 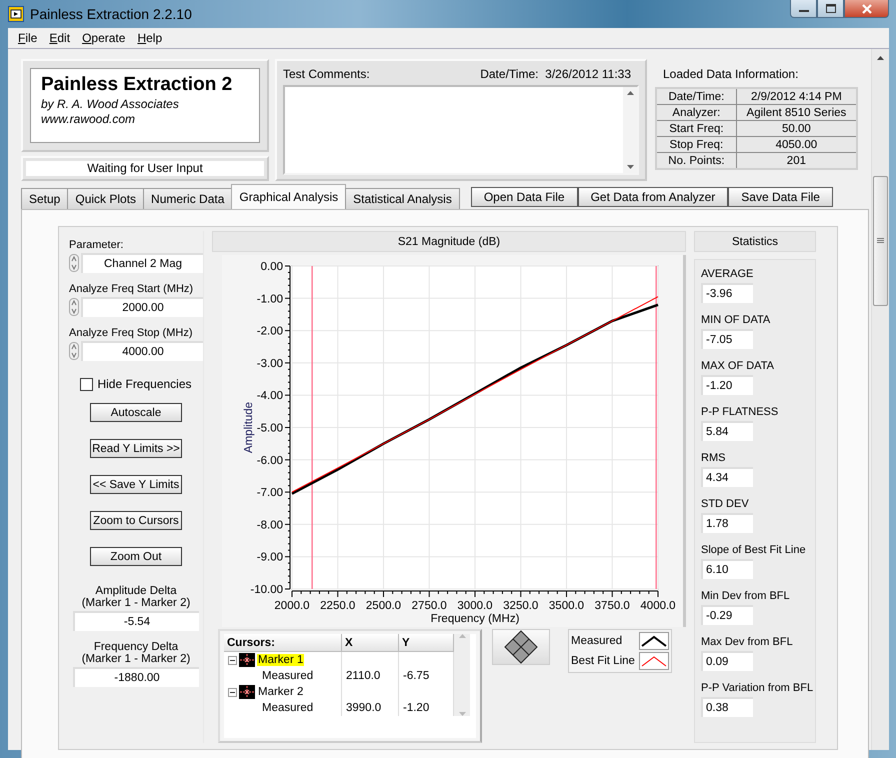 What do you see at coordinates (524, 197) in the screenshot?
I see `file-button: Open Data File` at bounding box center [524, 197].